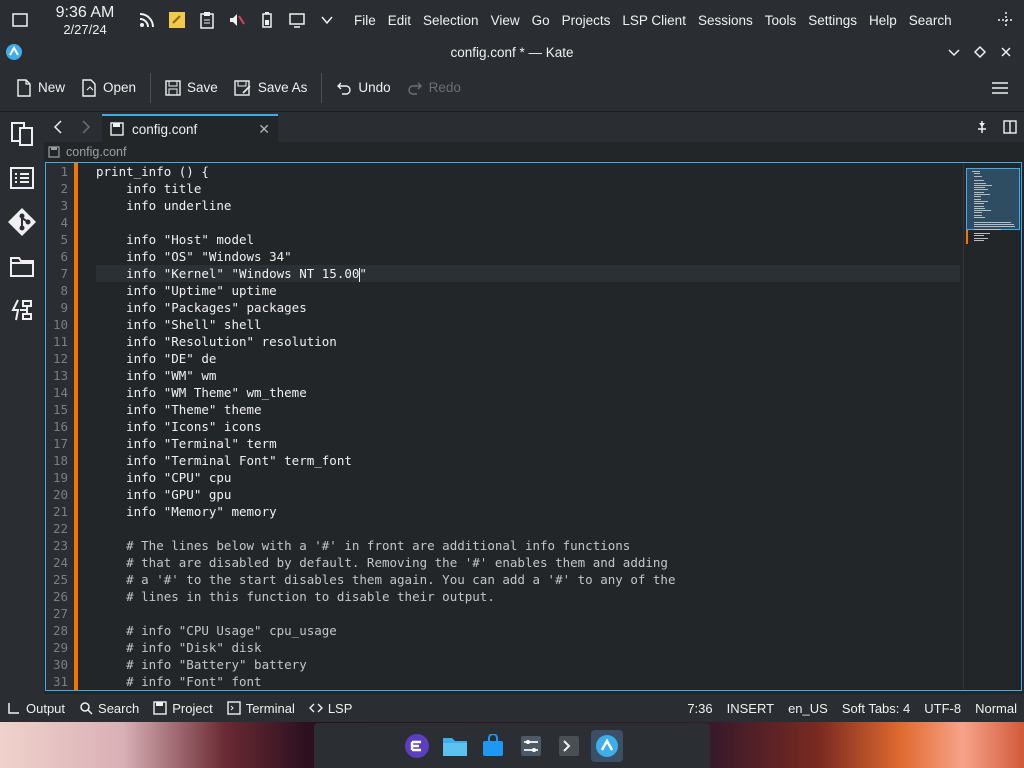 This screenshot has width=1024, height=768. What do you see at coordinates (85, 426) in the screenshot?
I see `folding-column` at bounding box center [85, 426].